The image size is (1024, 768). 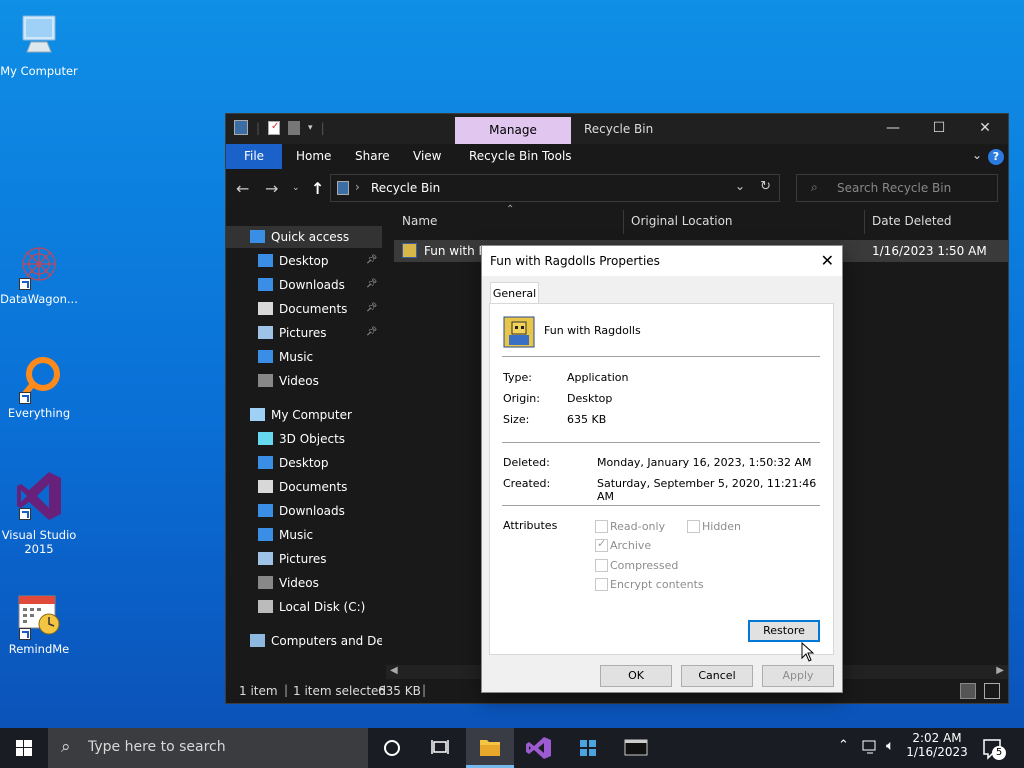 I want to click on address-bar: › Recycle Bin ⌄ ↻, so click(x=555, y=188).